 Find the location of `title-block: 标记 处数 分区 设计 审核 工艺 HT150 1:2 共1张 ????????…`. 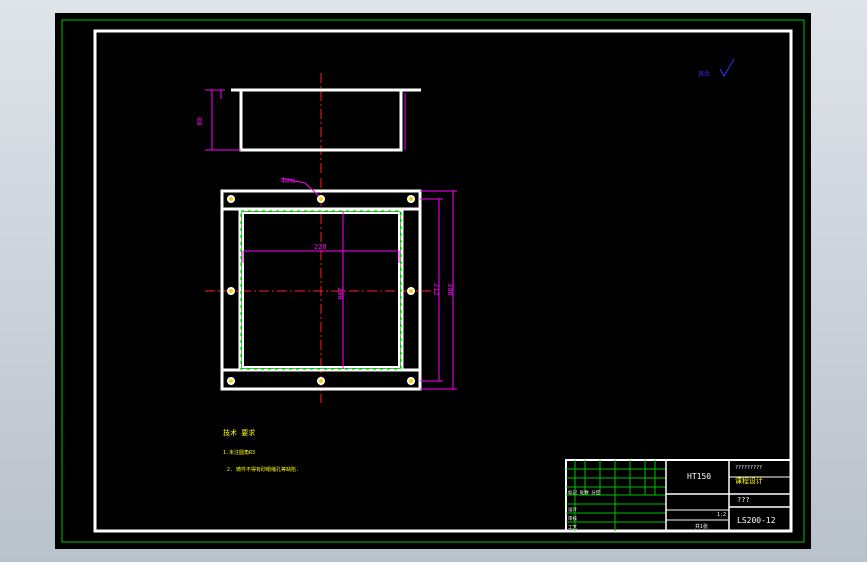

title-block: 标记 处数 分区 设计 审核 工艺 HT150 1:2 共1张 ????????… is located at coordinates (678, 495).